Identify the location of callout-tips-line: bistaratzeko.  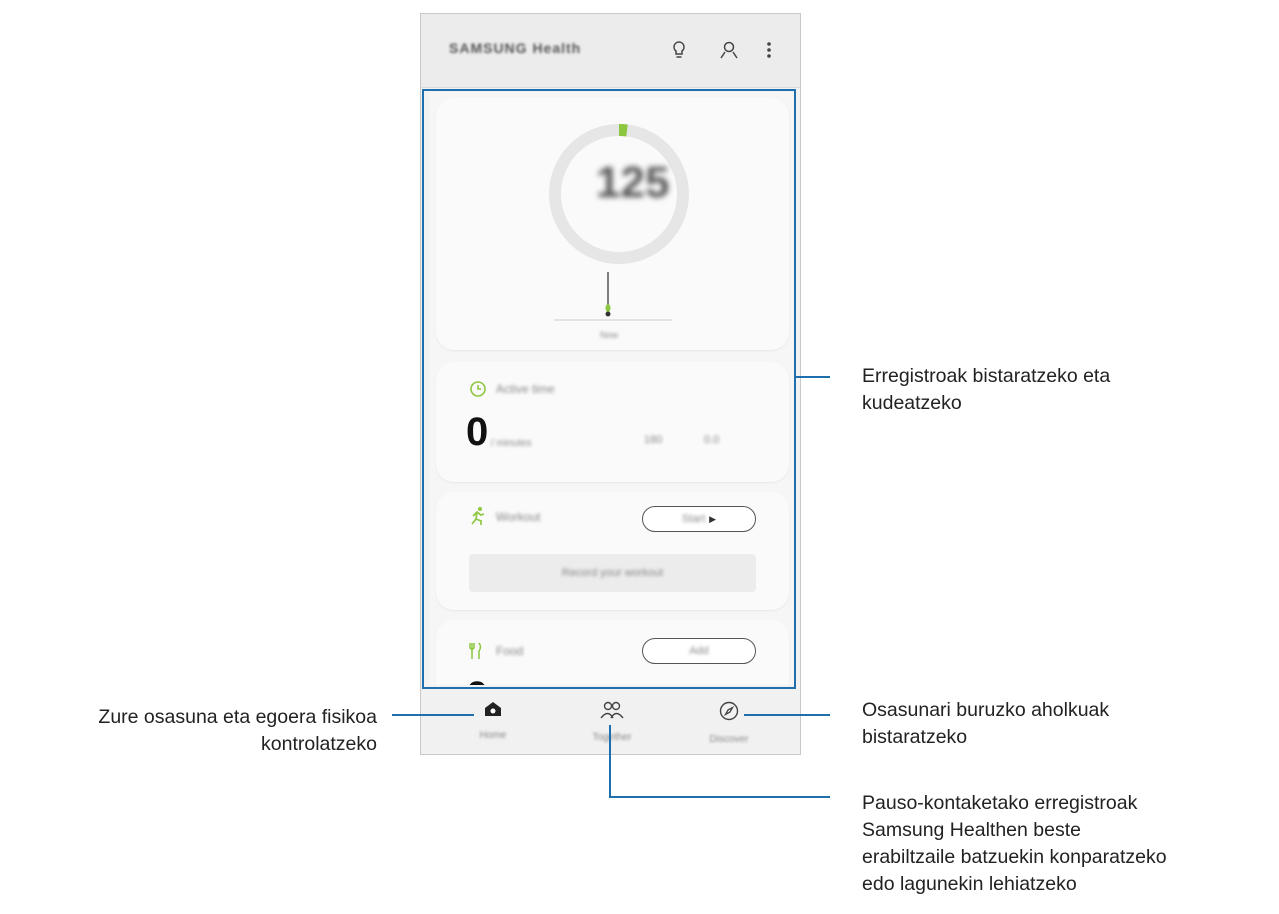
(915, 737).